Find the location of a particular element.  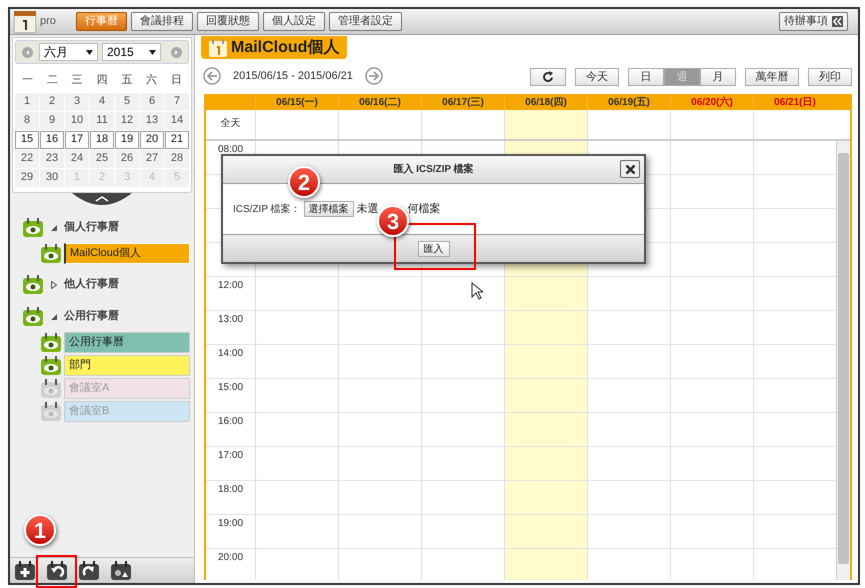

nav-tab: 管理者設定 is located at coordinates (365, 21).